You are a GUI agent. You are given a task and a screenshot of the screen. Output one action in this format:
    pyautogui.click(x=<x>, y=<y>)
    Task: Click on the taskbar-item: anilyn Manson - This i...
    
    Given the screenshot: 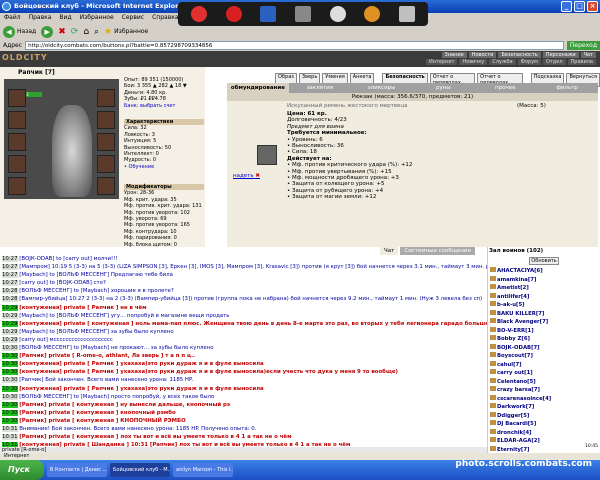 What is the action you would take?
    pyautogui.click(x=203, y=470)
    